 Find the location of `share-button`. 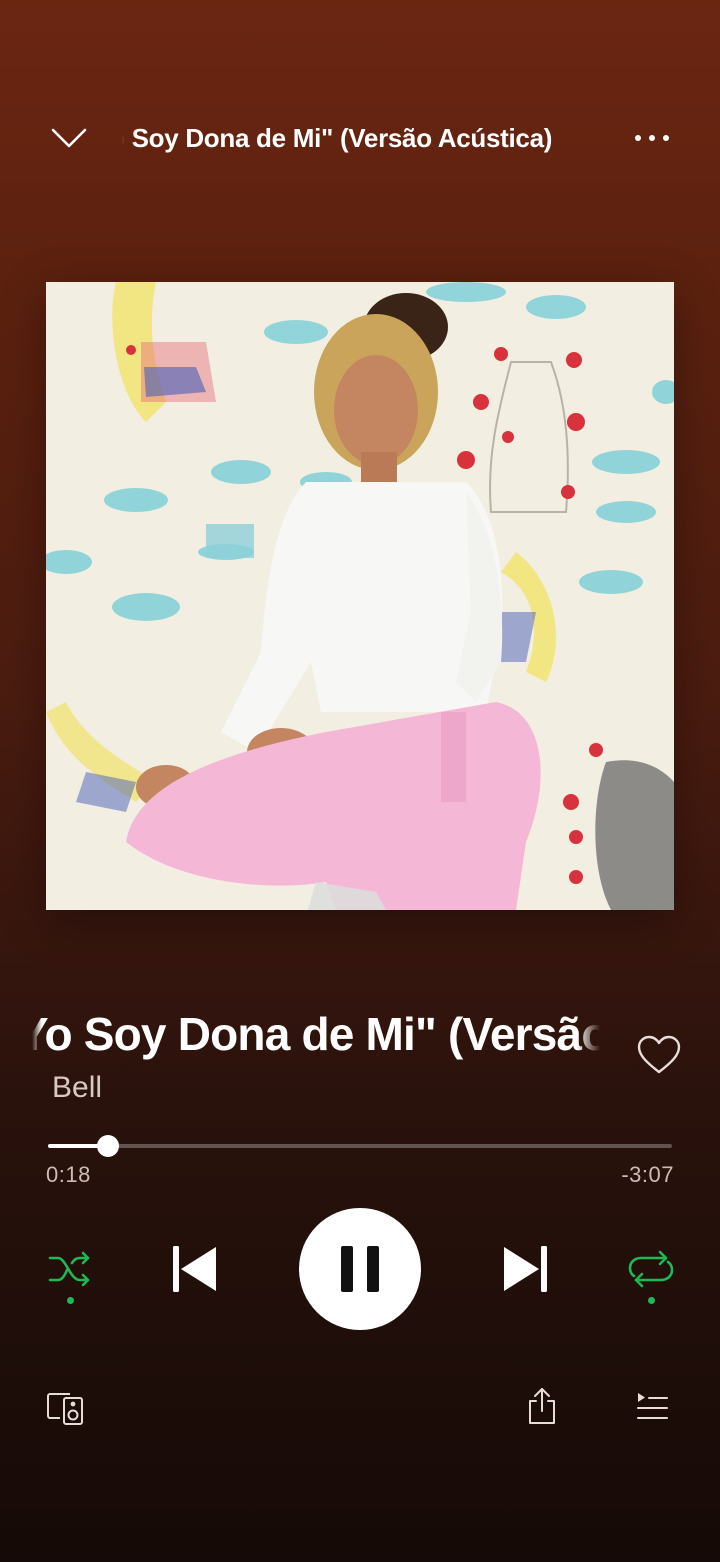

share-button is located at coordinates (542, 1406).